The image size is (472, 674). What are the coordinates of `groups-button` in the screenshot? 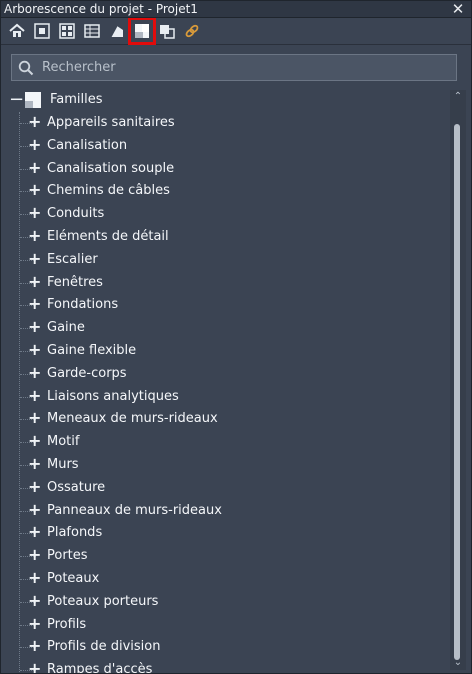 It's located at (167, 31).